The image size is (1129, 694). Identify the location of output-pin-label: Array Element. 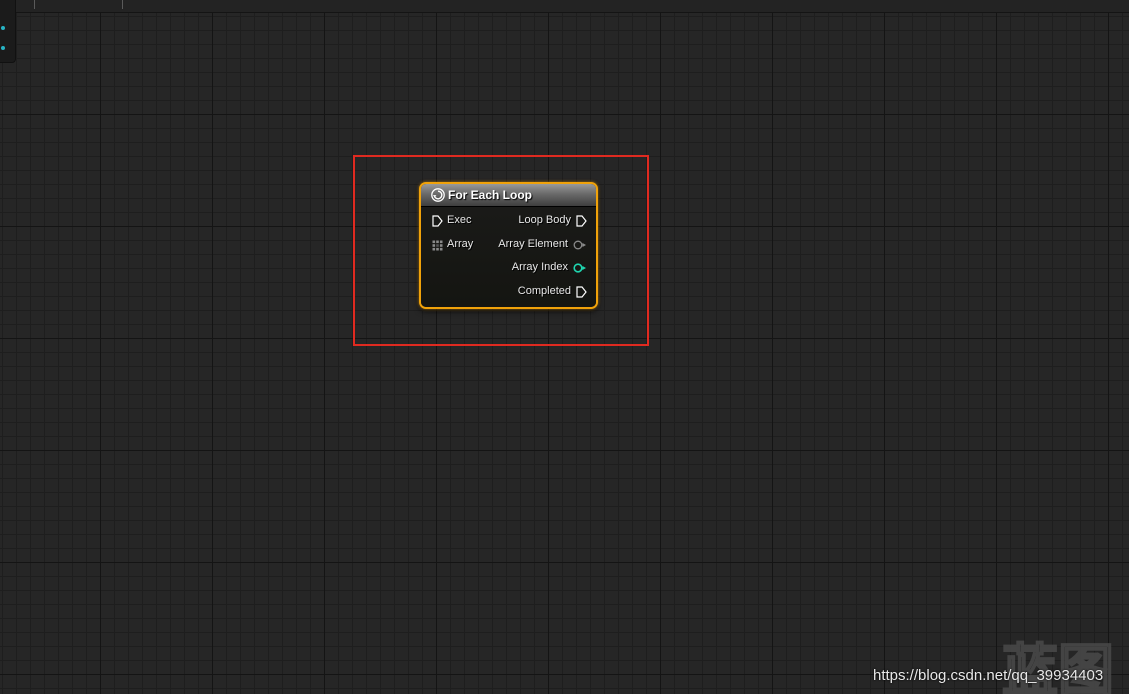
(533, 244).